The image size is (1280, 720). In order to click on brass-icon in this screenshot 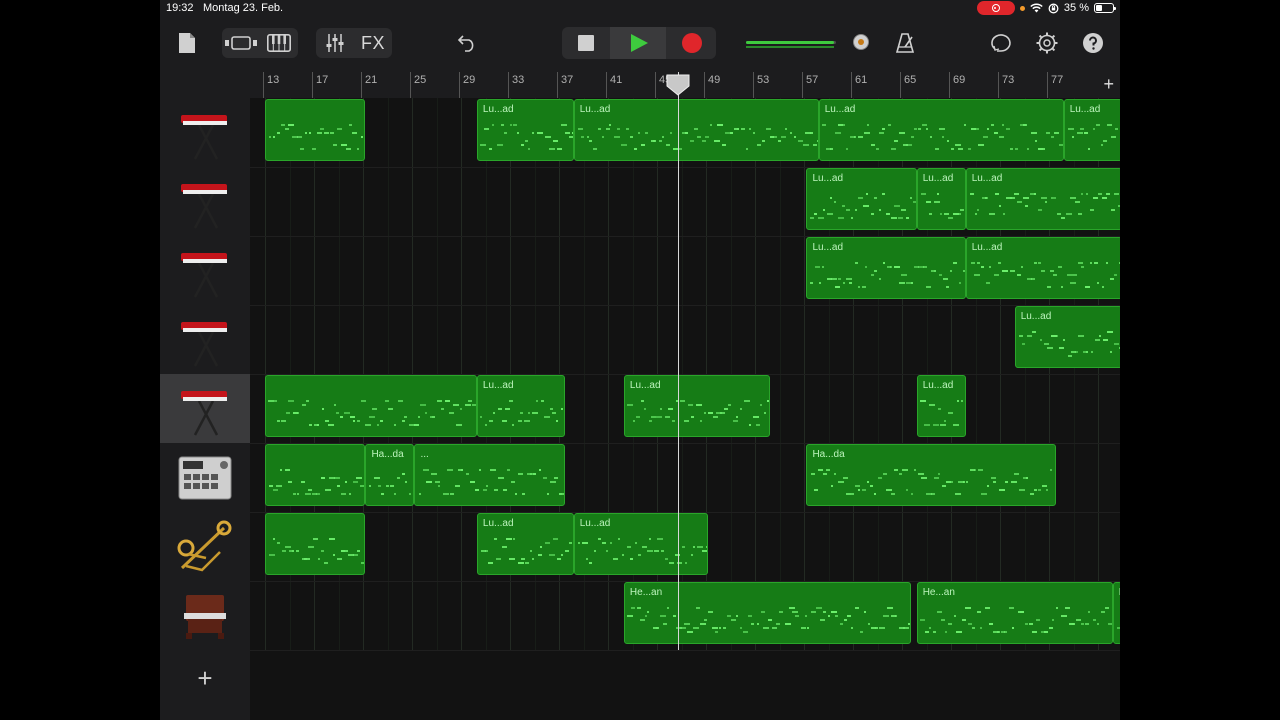, I will do `click(204, 545)`.